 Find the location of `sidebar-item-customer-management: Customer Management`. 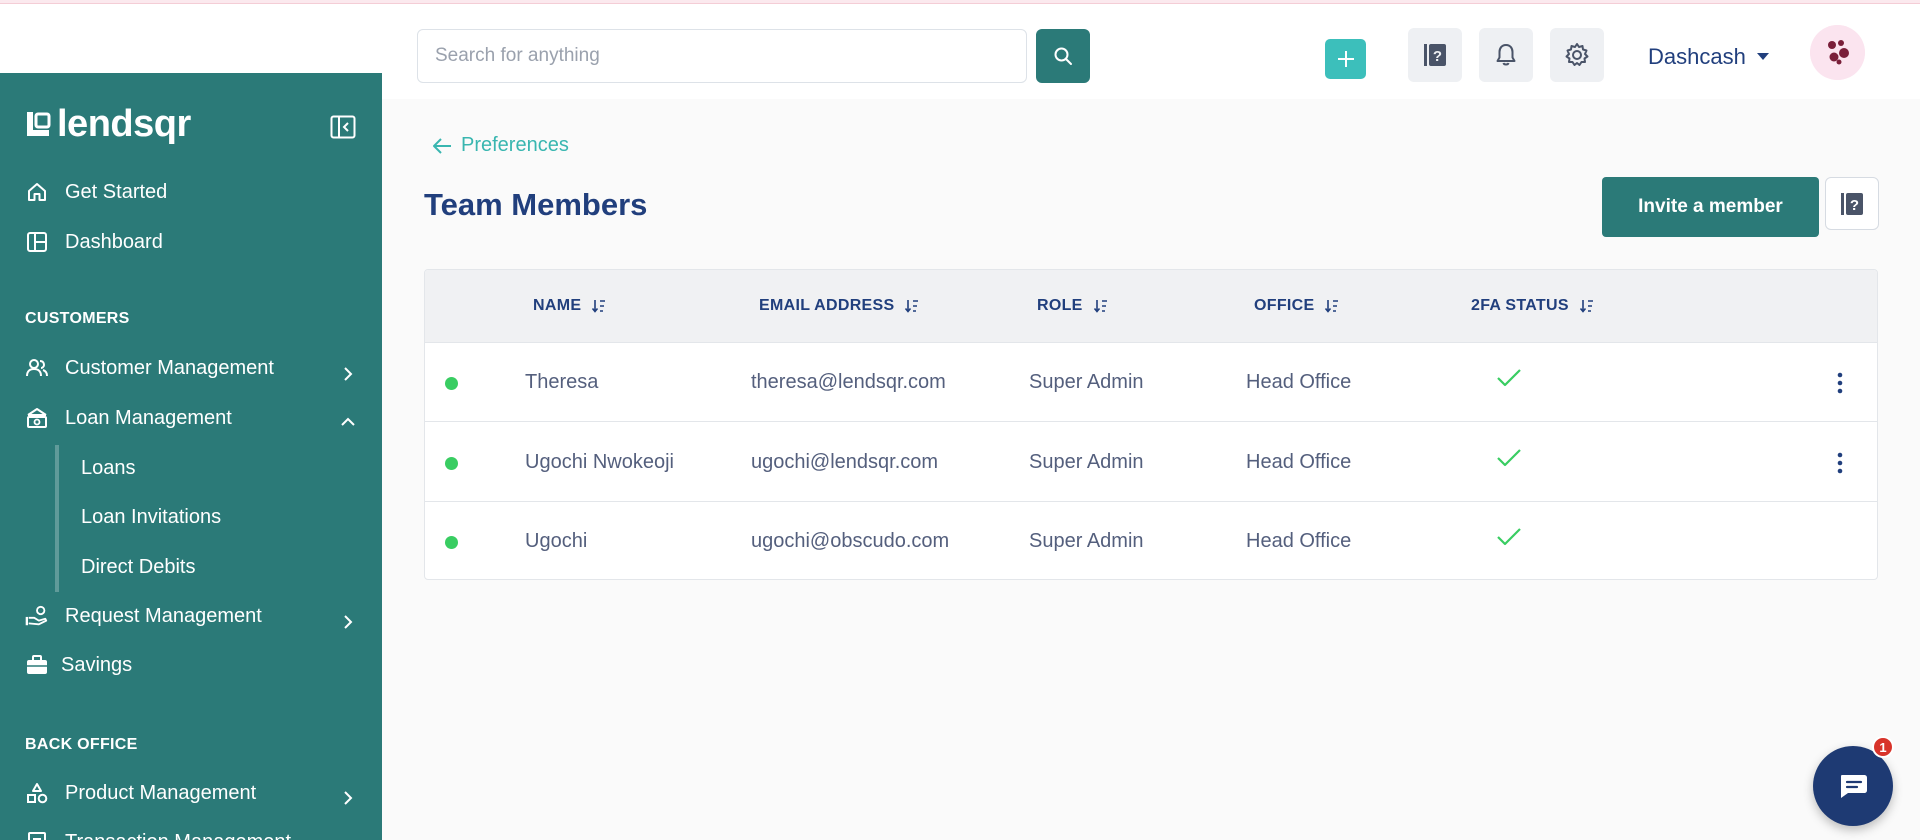

sidebar-item-customer-management: Customer Management is located at coordinates (149, 368).